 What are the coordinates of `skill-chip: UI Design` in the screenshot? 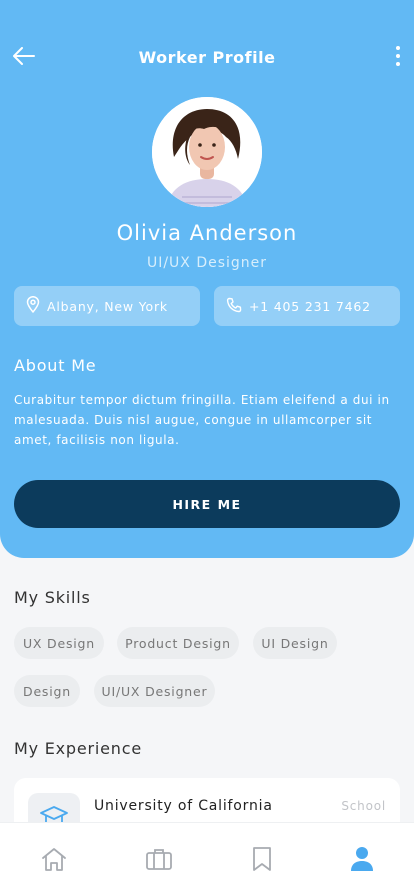 It's located at (295, 643).